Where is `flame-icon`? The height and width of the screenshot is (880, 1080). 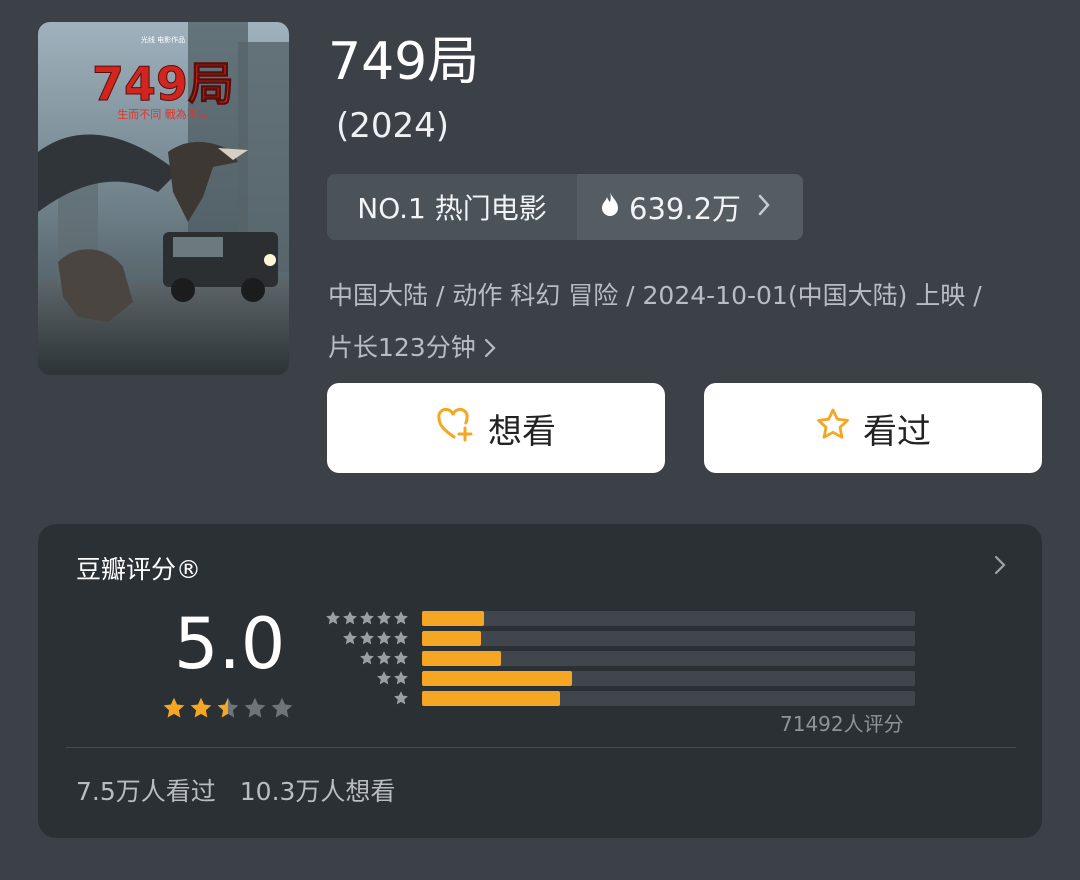
flame-icon is located at coordinates (610, 207).